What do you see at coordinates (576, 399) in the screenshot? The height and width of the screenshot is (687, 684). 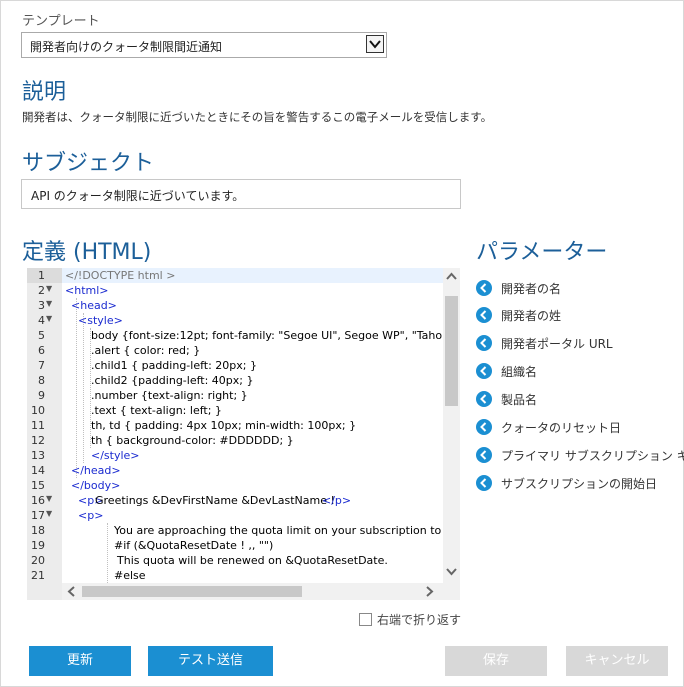 I see `parameter-item: 製品名` at bounding box center [576, 399].